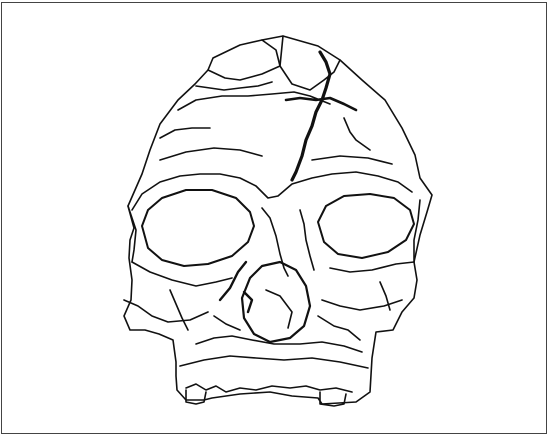 The width and height of the screenshot is (550, 437). What do you see at coordinates (211, 154) in the screenshot?
I see `forehead-line` at bounding box center [211, 154].